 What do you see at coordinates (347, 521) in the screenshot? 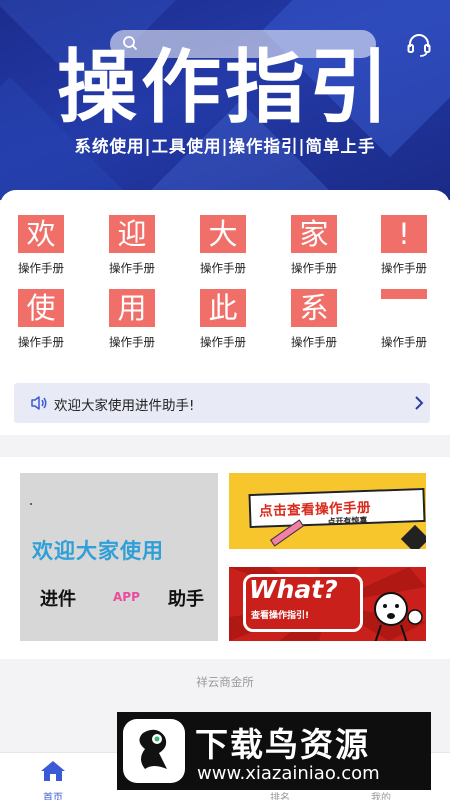
I see `manual-banner-subtitle: 点开有惊喜` at bounding box center [347, 521].